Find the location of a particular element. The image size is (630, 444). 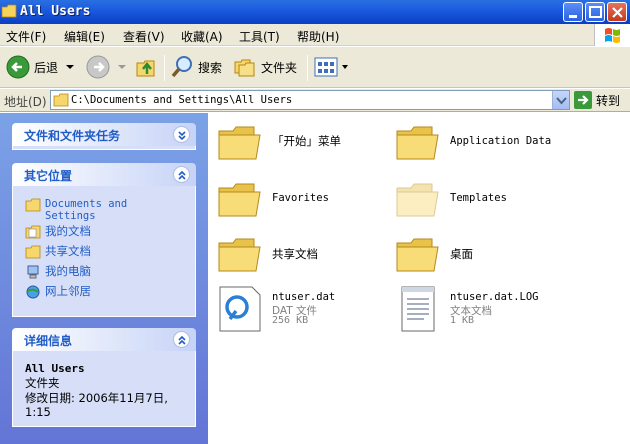

details-title: 详细信息 is located at coordinates (48, 341).